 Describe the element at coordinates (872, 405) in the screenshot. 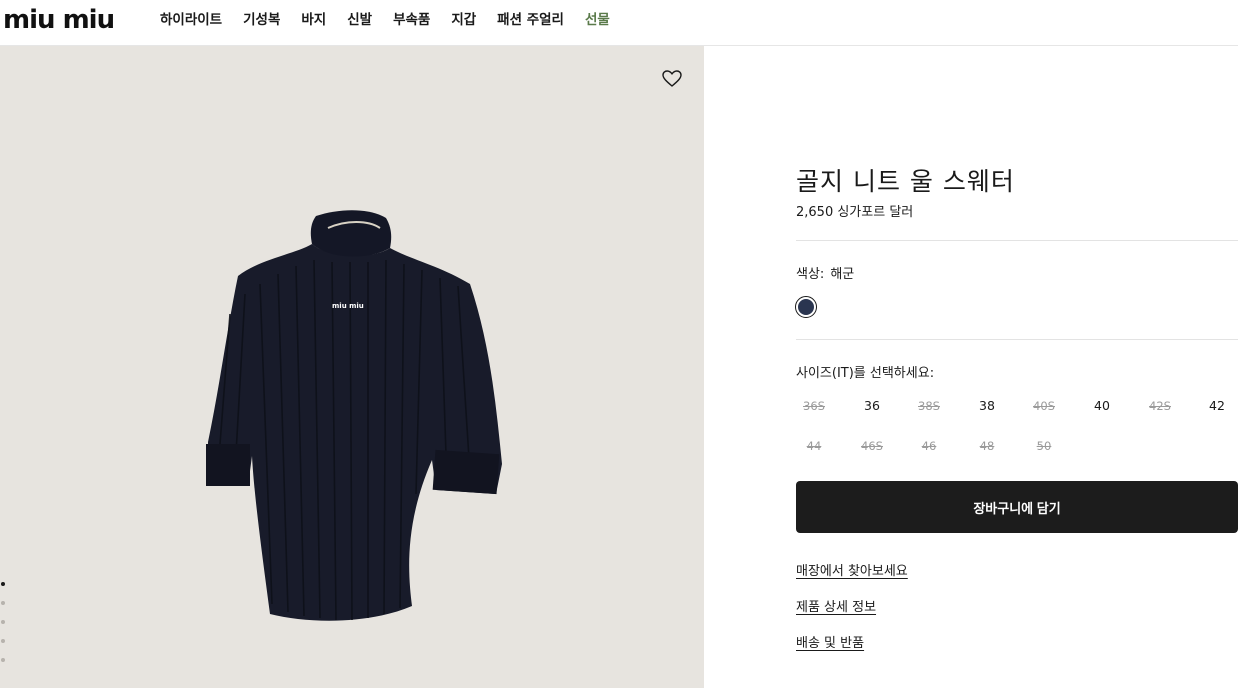

I see `size-option: 36` at that location.